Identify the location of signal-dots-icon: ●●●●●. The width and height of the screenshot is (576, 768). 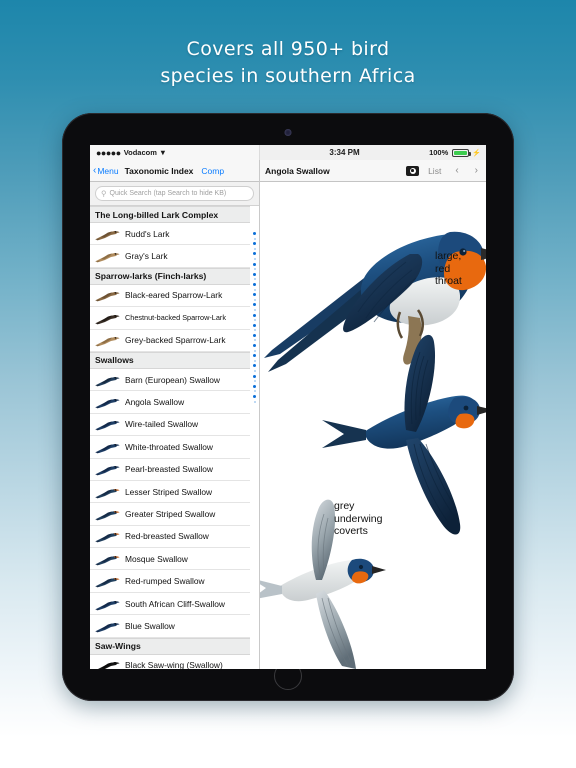
(108, 152).